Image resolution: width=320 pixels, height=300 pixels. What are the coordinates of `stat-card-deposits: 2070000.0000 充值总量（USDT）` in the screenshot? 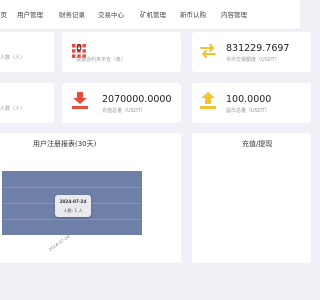 It's located at (121, 103).